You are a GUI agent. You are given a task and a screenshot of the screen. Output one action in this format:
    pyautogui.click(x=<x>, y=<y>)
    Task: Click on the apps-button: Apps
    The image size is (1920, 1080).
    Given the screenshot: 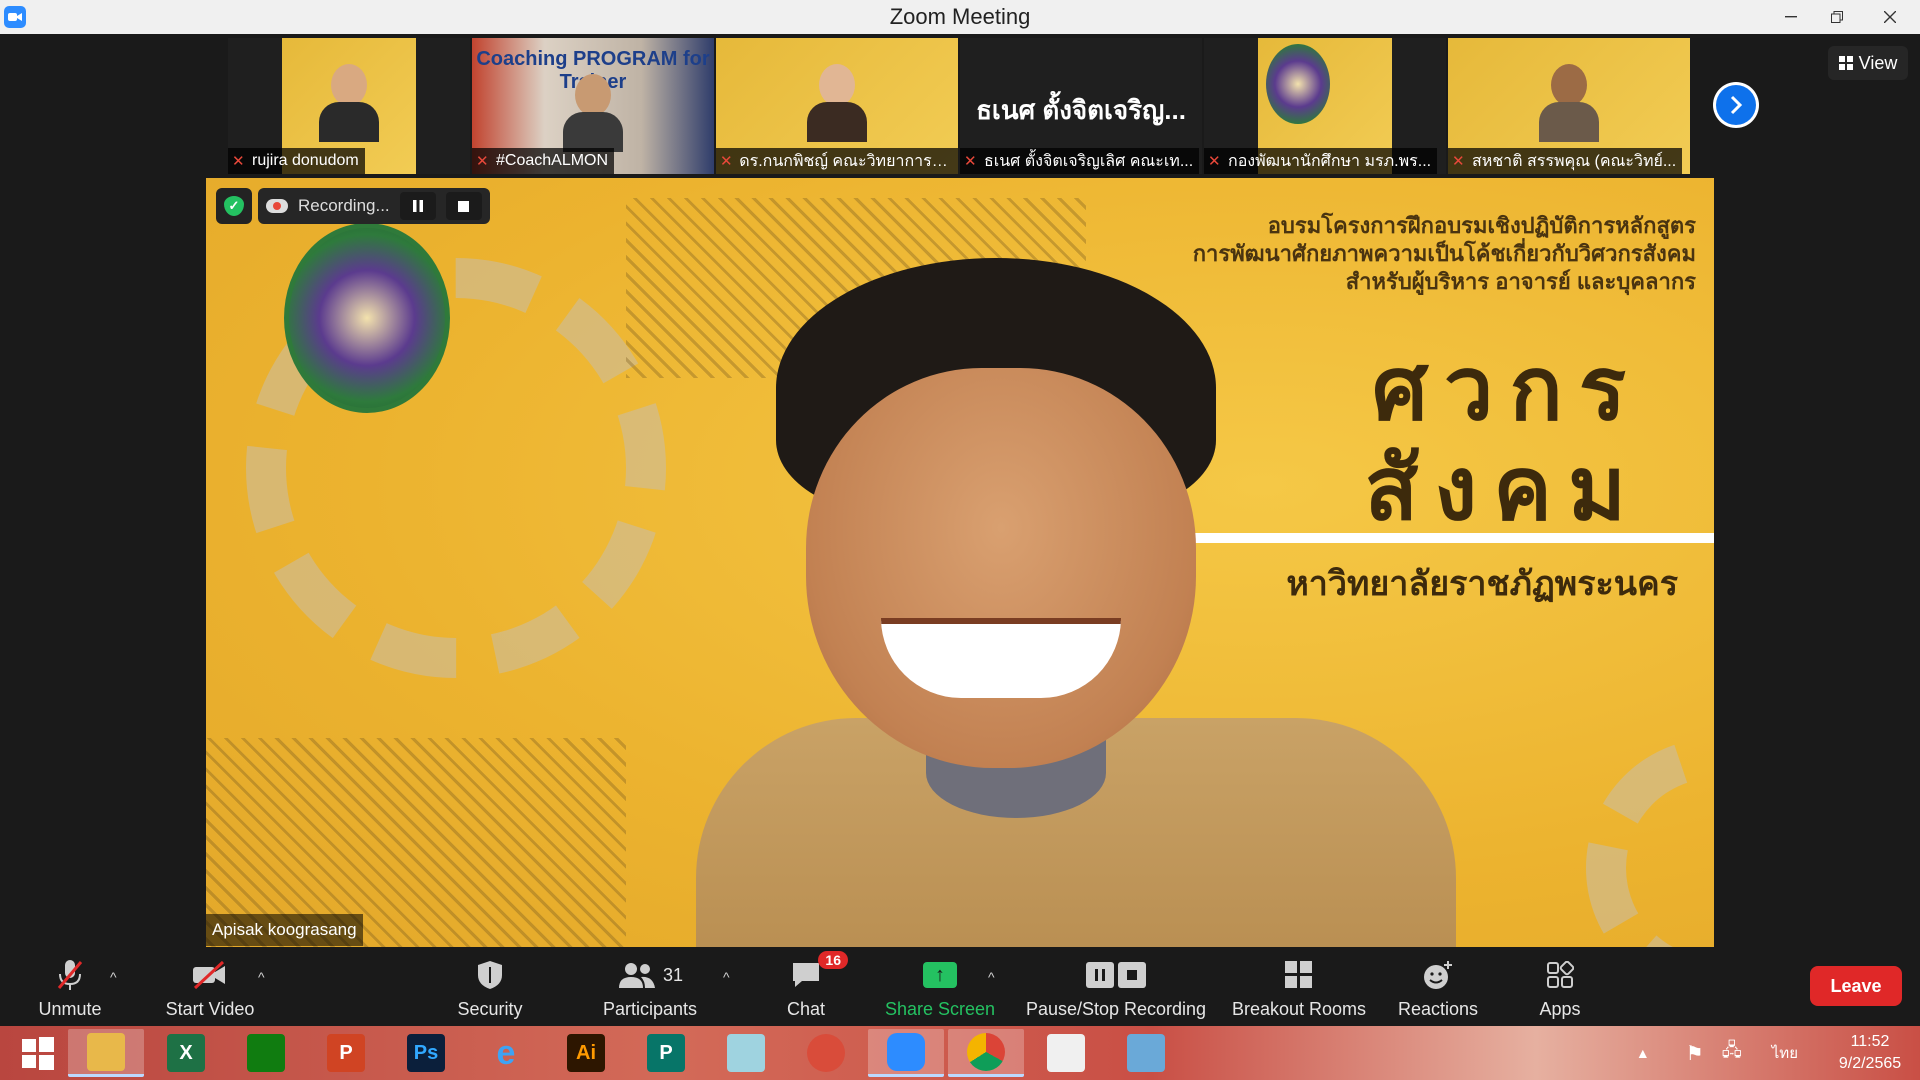 What is the action you would take?
    pyautogui.click(x=1560, y=986)
    